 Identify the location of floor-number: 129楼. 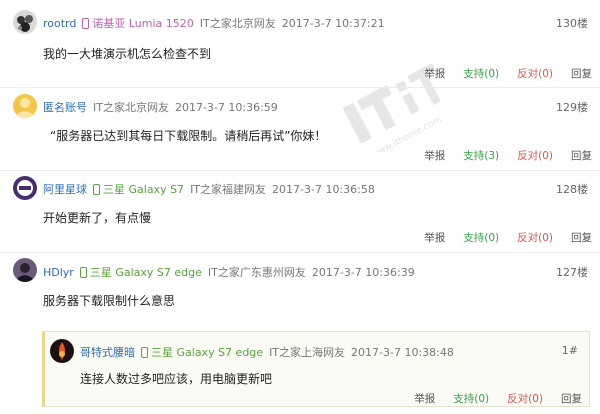
(572, 107).